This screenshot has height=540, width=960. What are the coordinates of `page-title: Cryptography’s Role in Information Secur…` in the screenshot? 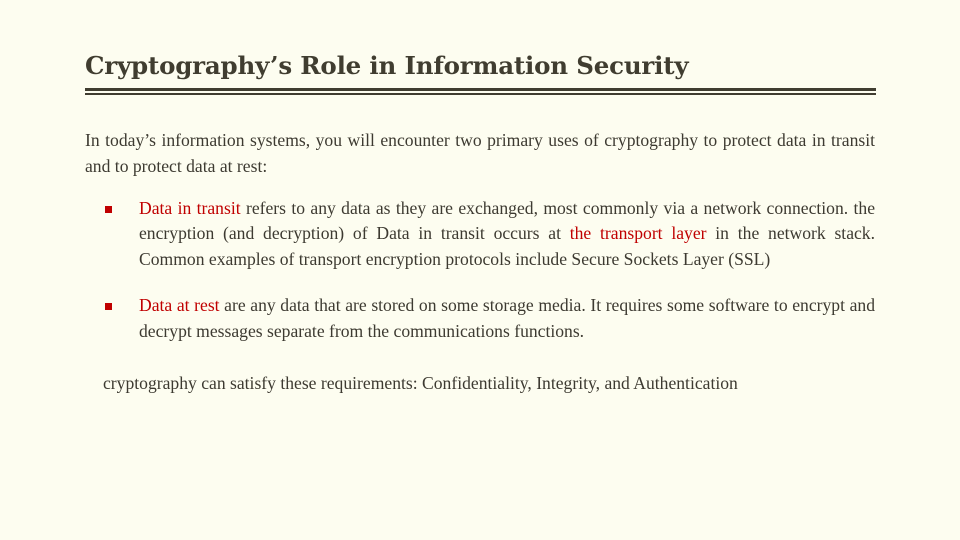 It's located at (387, 65).